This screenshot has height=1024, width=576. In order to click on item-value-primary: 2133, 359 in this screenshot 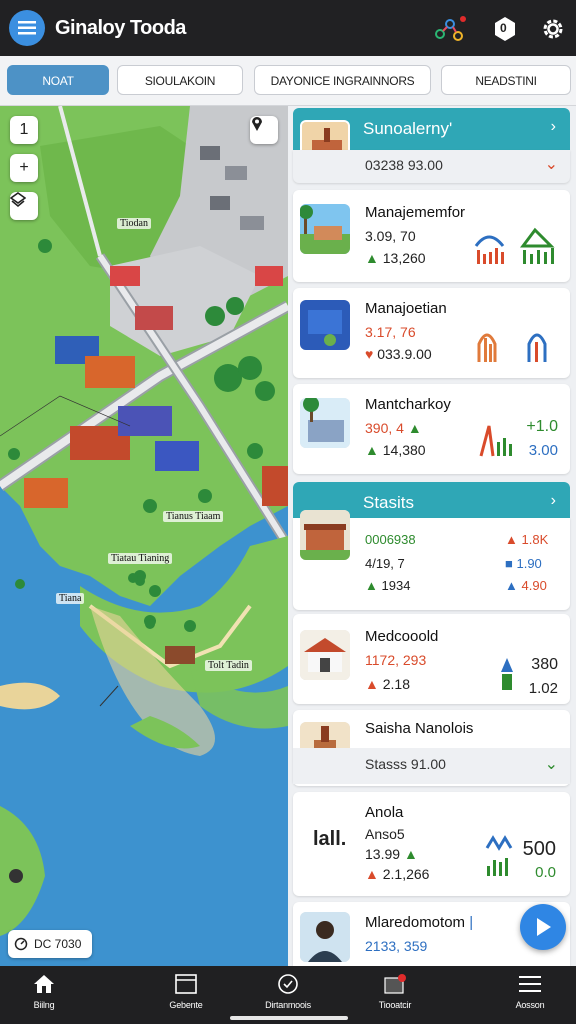, I will do `click(396, 946)`.